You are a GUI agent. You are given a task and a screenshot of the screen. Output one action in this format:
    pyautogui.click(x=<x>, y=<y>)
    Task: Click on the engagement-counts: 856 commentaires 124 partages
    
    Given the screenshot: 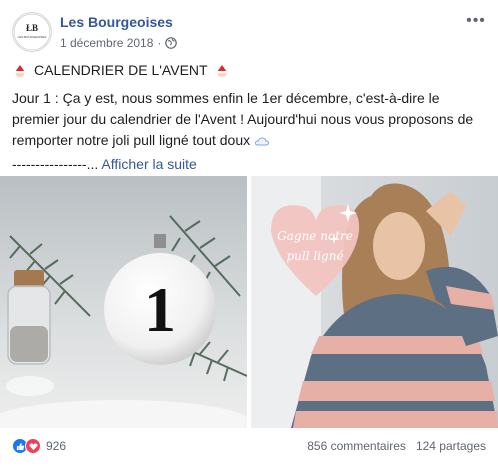 What is the action you would take?
    pyautogui.click(x=396, y=446)
    